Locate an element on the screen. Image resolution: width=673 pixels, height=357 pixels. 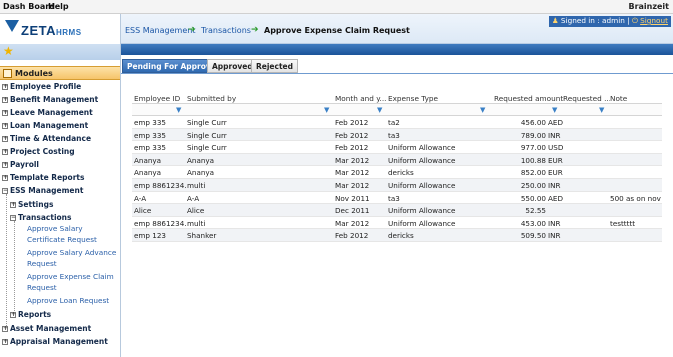
column-expense-type: Expense Type is located at coordinates (438, 98).